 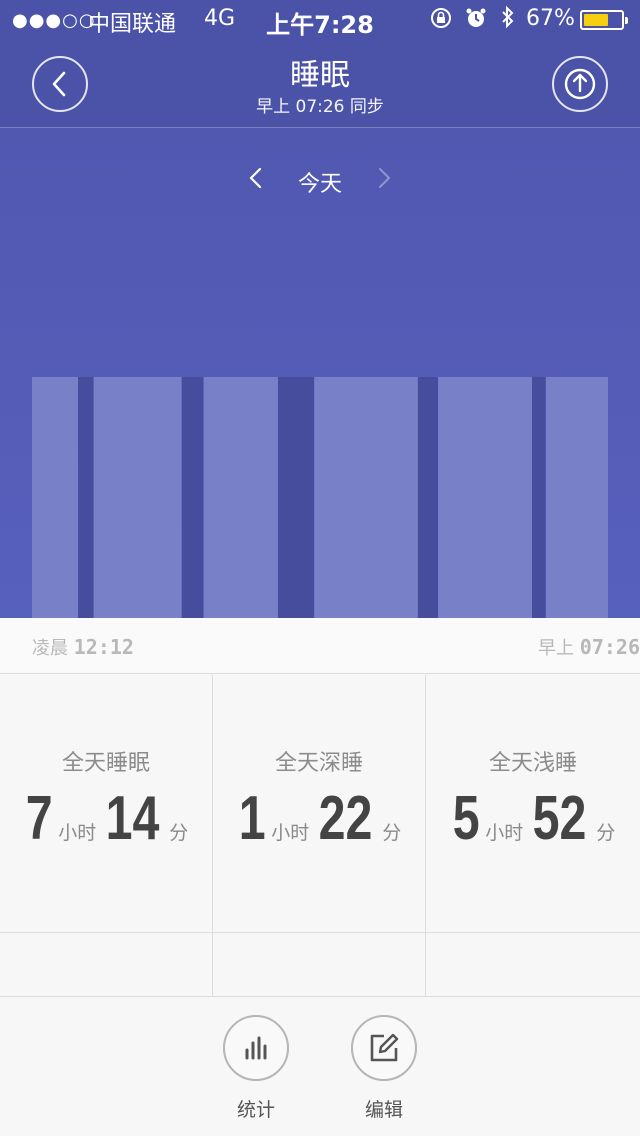 I want to click on alarm-icon, so click(x=479, y=21).